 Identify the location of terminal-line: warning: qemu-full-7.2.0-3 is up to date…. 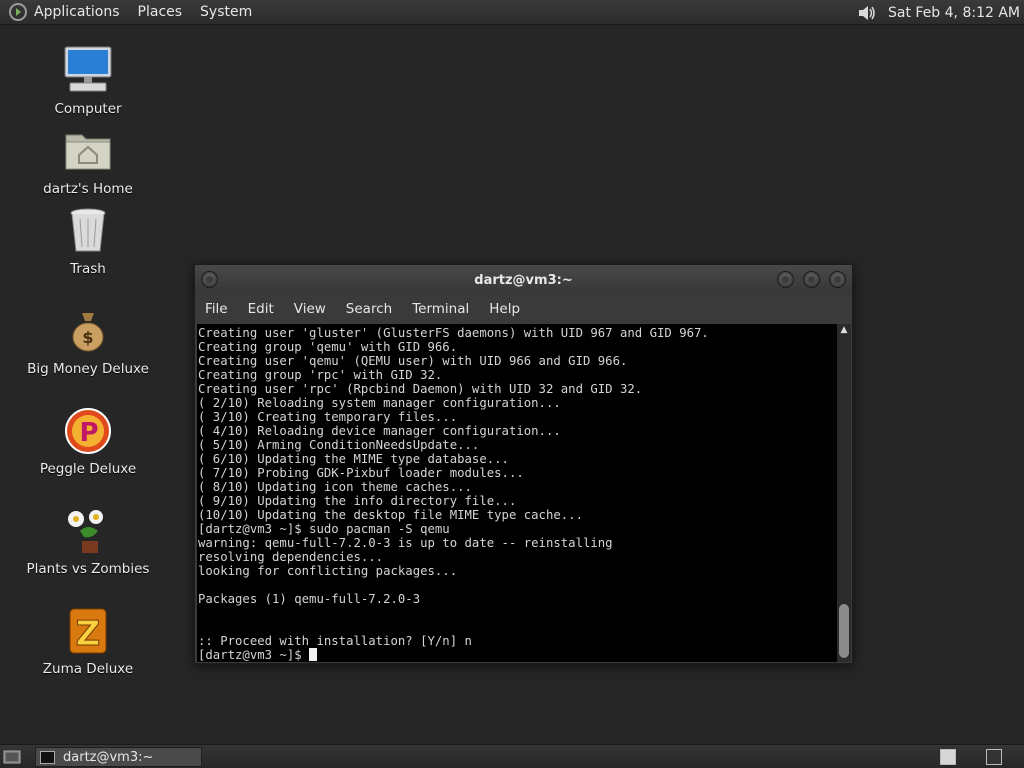
(405, 543).